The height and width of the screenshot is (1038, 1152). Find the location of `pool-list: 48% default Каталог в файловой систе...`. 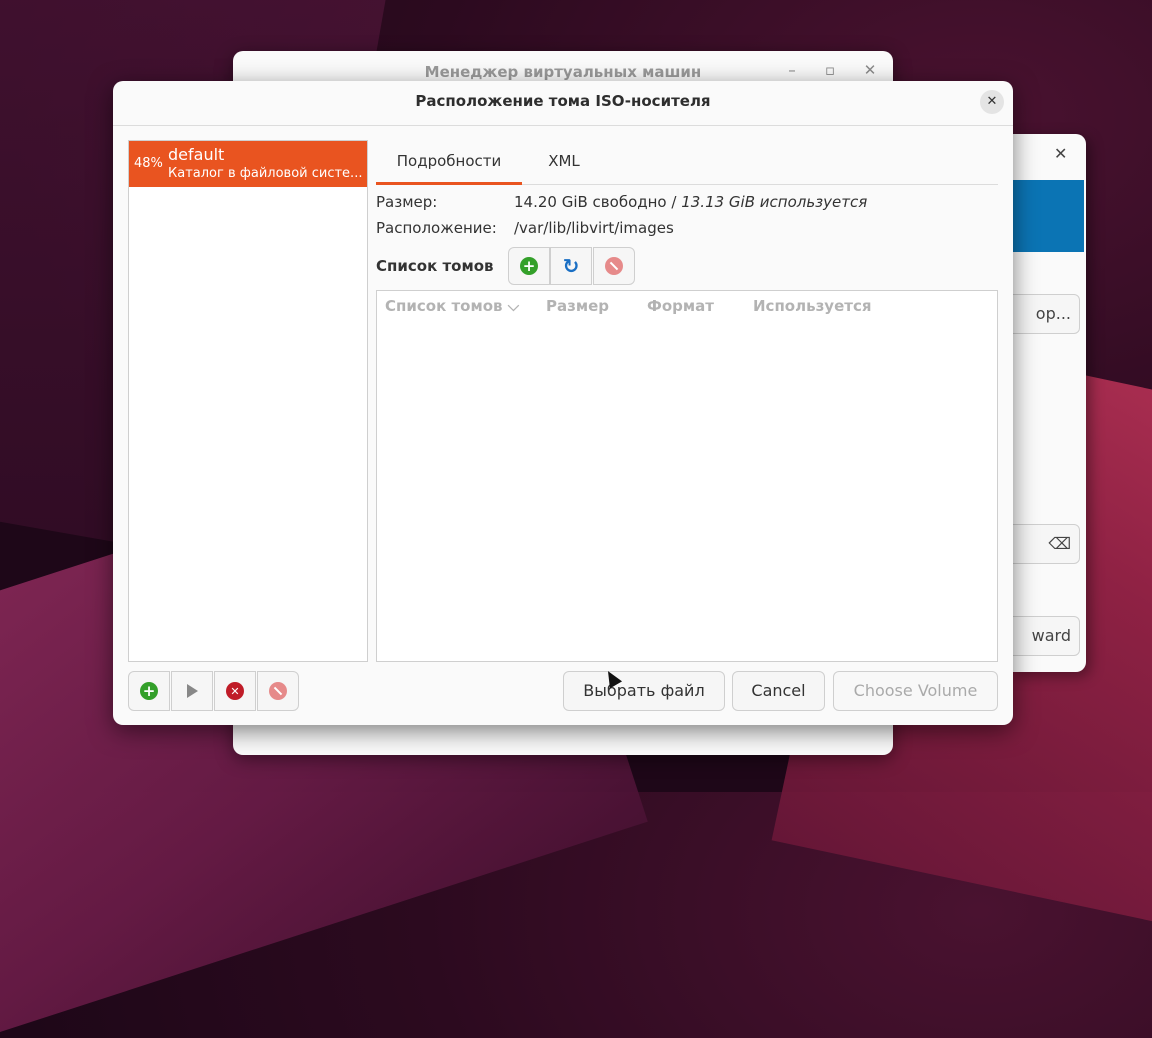

pool-list: 48% default Каталог в файловой систе... is located at coordinates (248, 401).